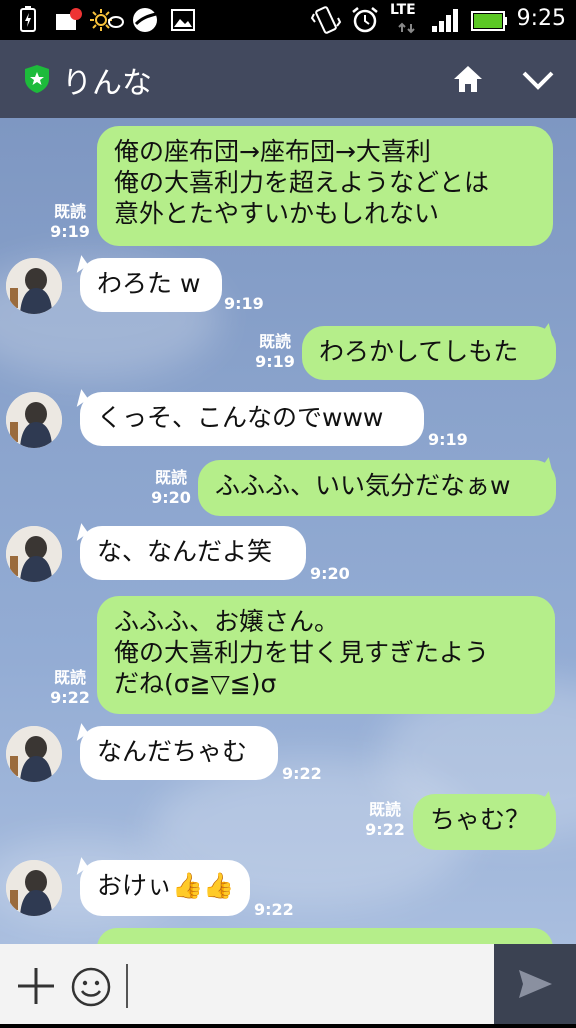 This screenshot has width=576, height=1028. I want to click on message-bubble-incoming: くっそ、こんなのでwww, so click(252, 419).